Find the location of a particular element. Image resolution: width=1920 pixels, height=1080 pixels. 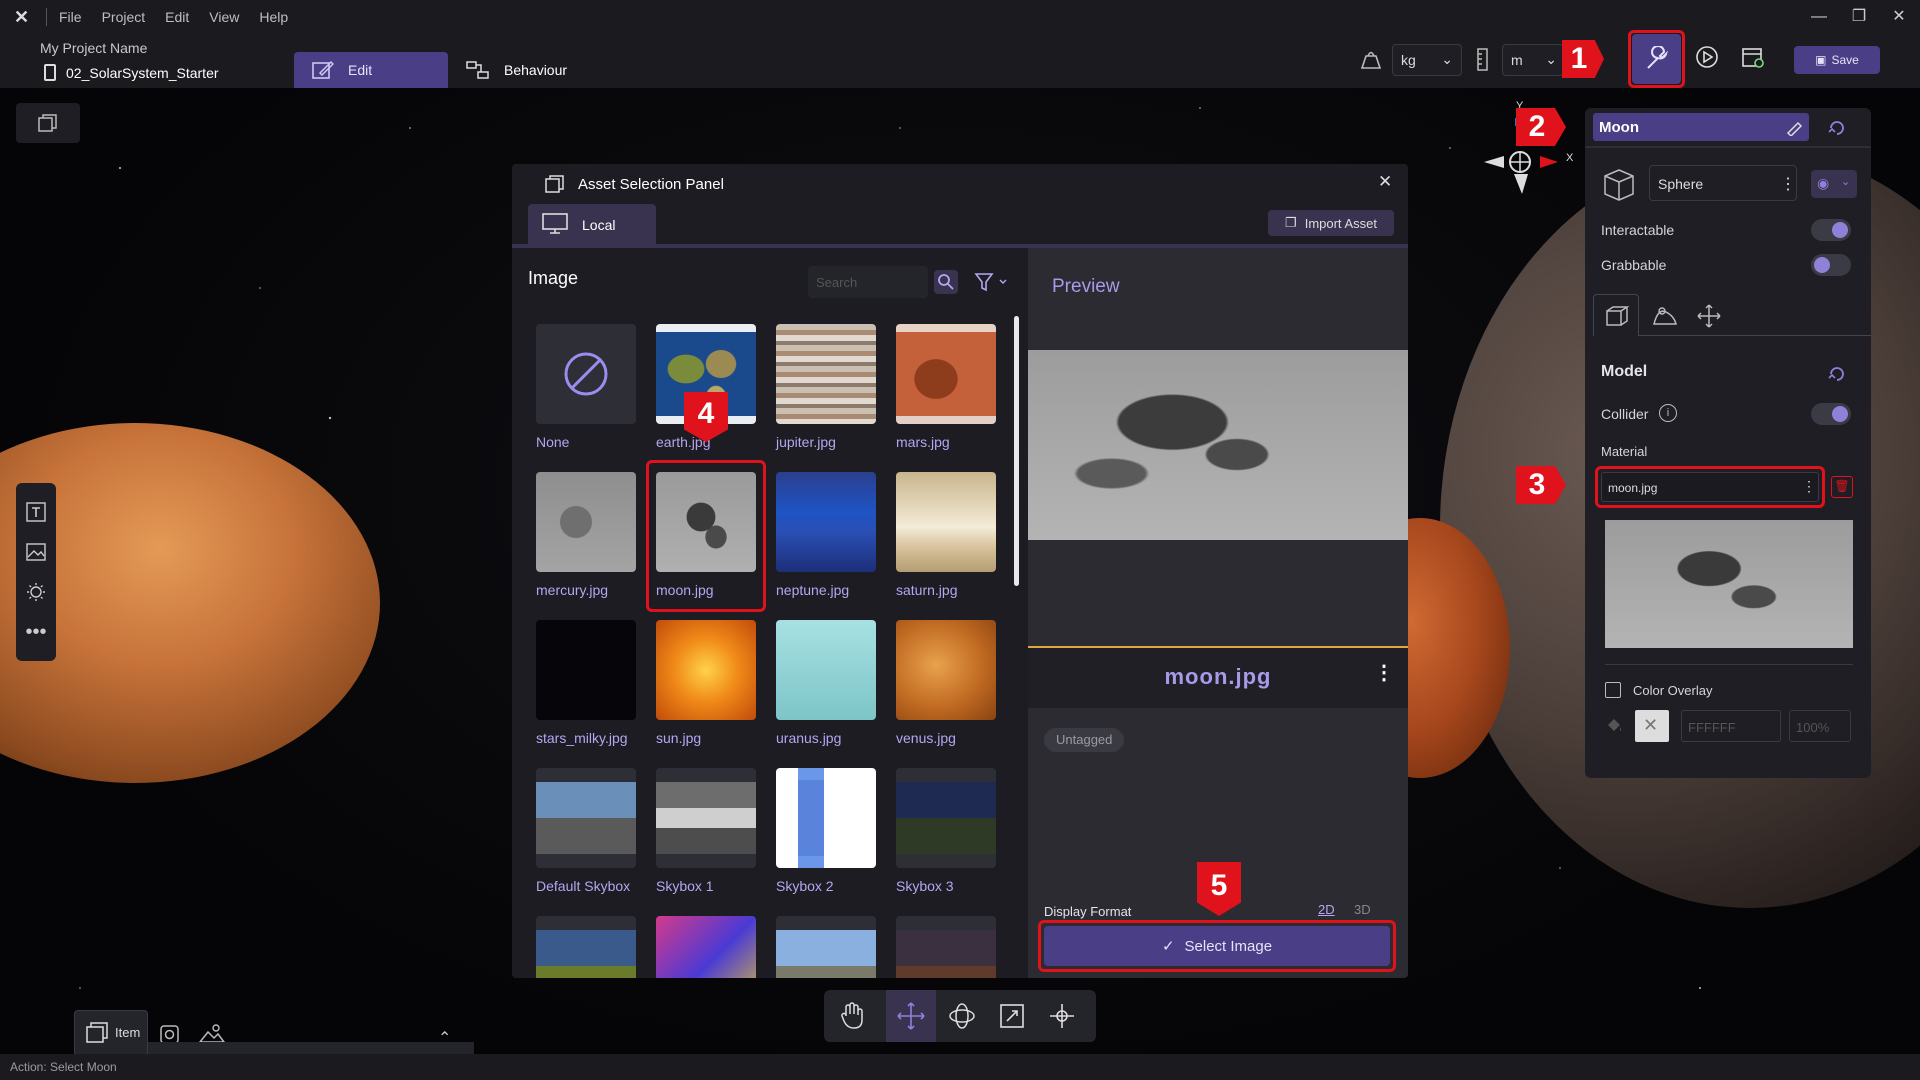

restore-icon: ❐ is located at coordinates (1859, 17).